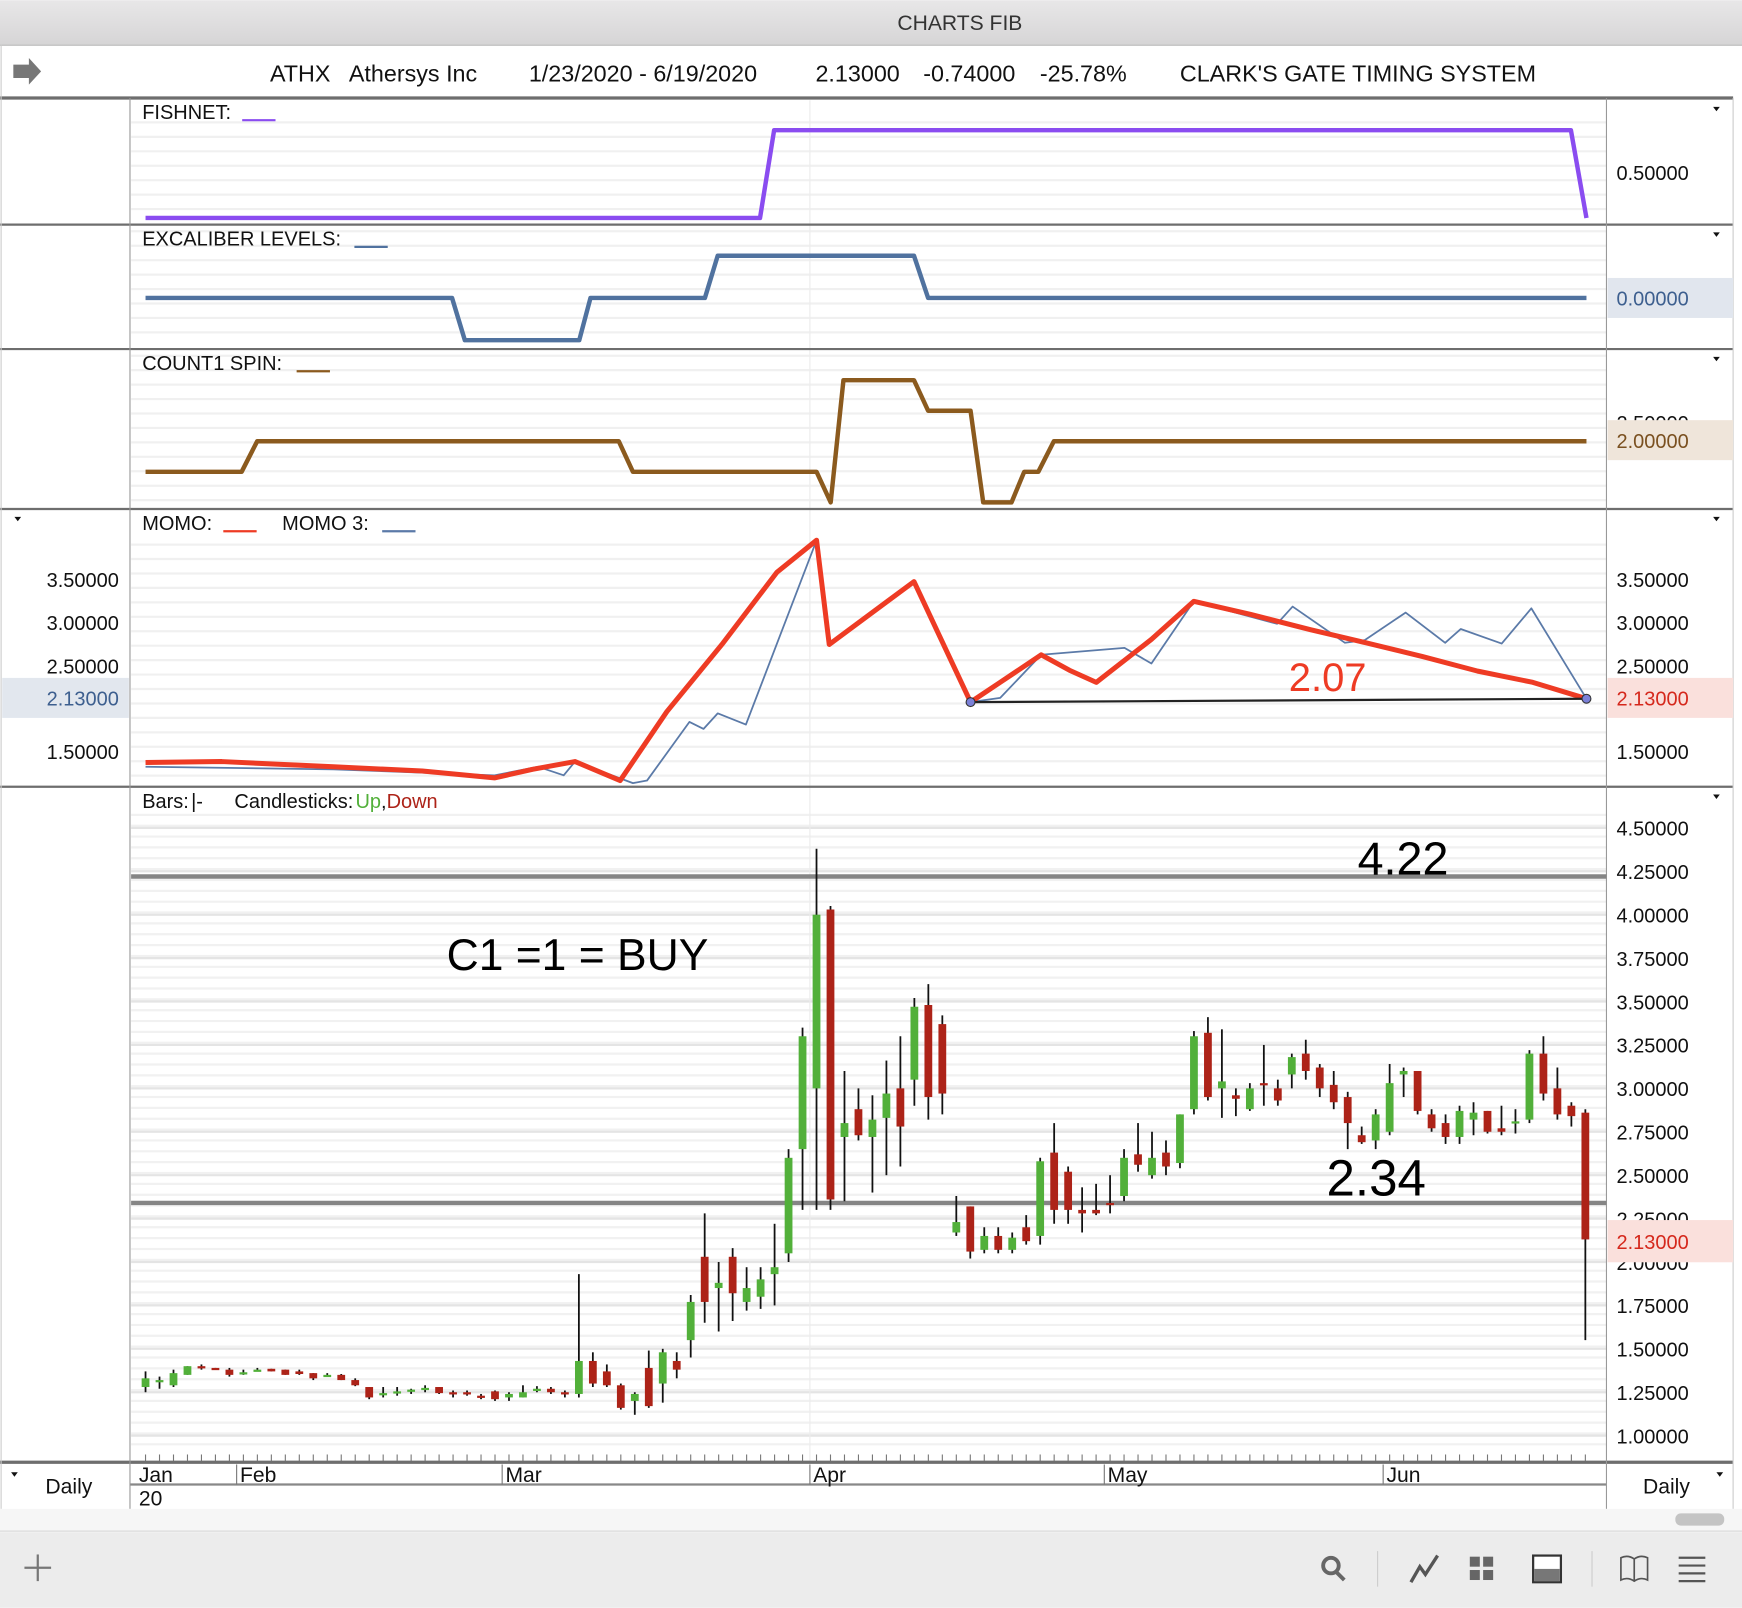  What do you see at coordinates (241, 240) in the screenshot?
I see `excaliber-label: EXCALIBER LEVELS:` at bounding box center [241, 240].